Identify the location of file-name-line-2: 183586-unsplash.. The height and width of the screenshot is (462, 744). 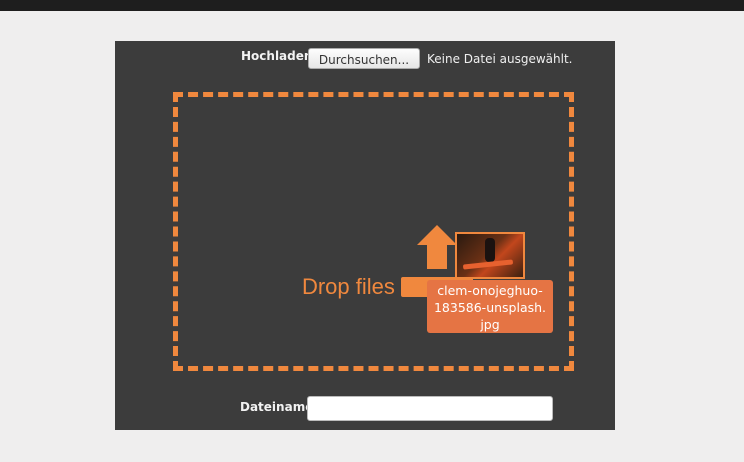
(490, 307).